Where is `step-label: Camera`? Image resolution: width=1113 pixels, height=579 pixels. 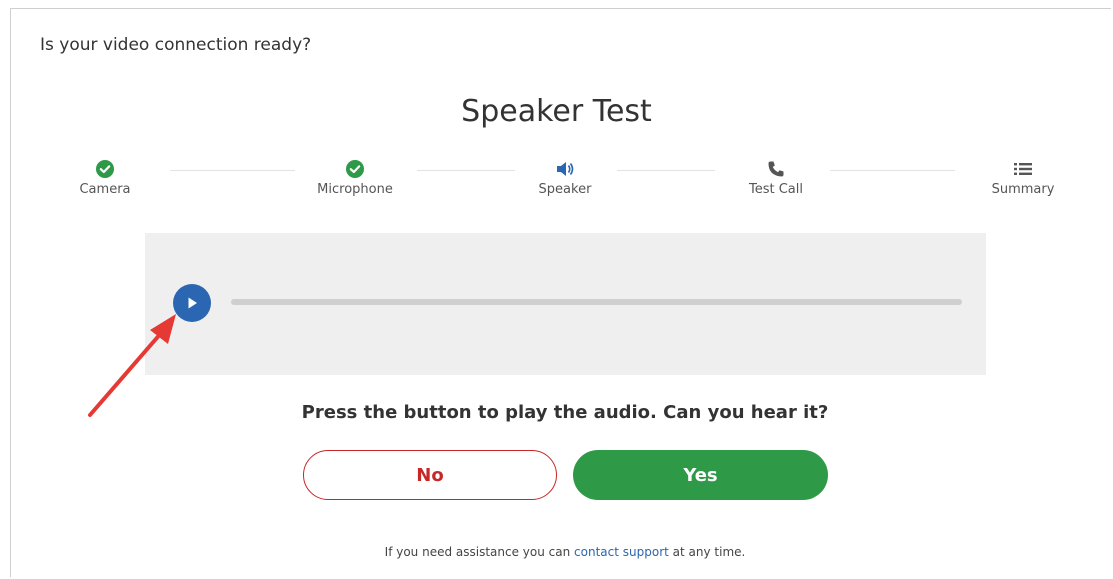
step-label: Camera is located at coordinates (105, 189).